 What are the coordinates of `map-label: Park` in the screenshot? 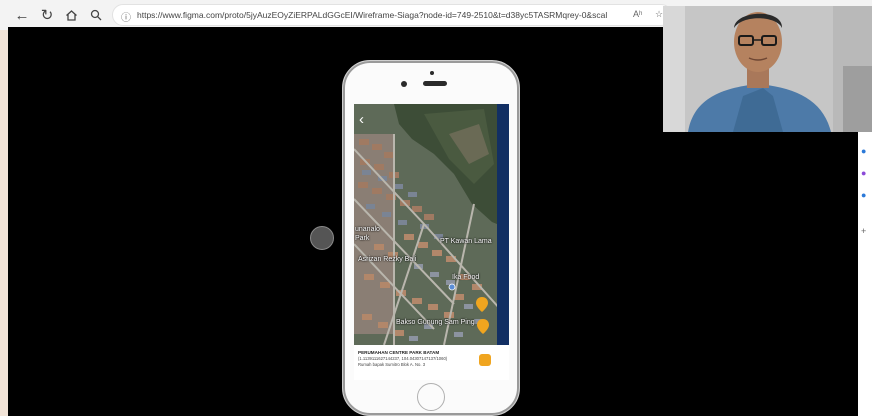 It's located at (362, 238).